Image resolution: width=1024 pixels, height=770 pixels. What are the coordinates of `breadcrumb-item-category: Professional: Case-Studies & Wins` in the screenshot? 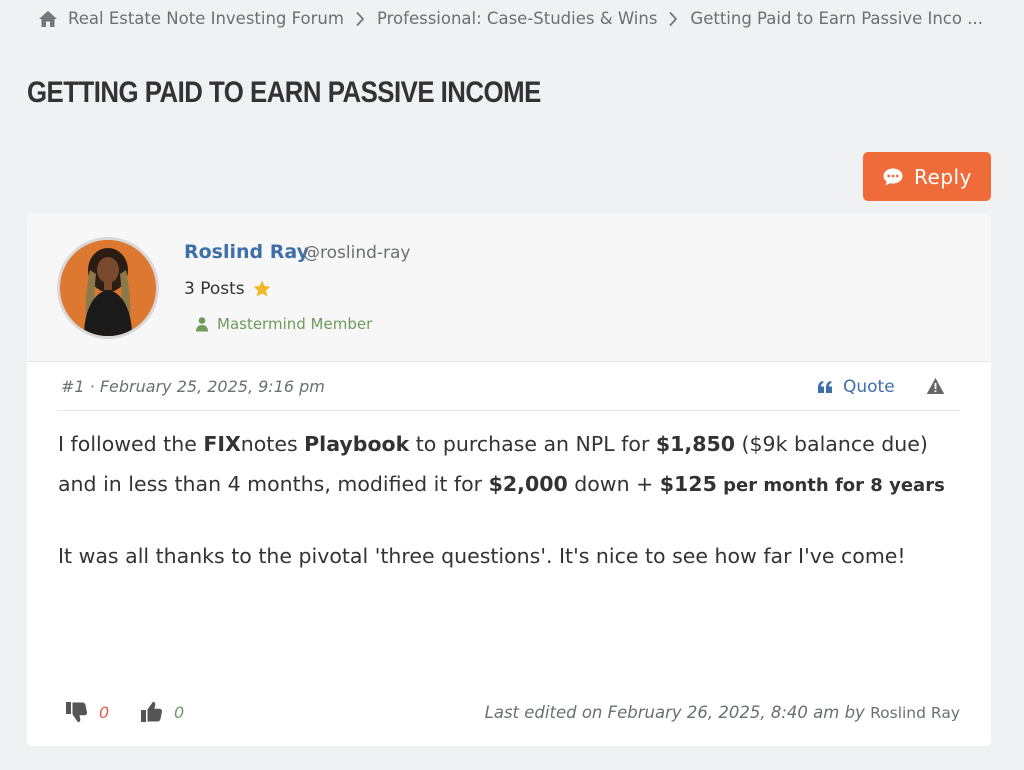 It's located at (517, 18).